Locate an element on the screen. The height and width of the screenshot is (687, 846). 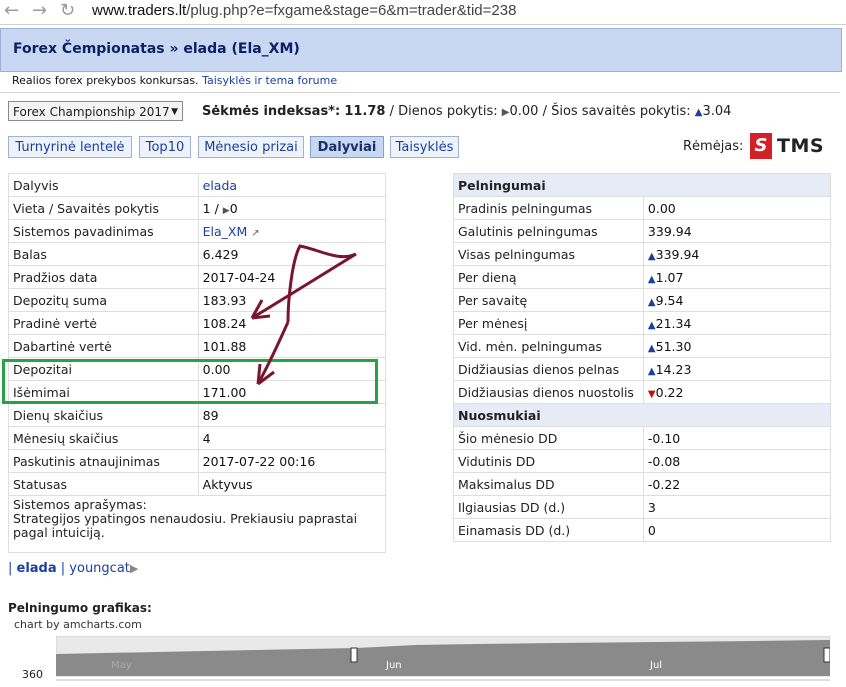
annotation-arrows is located at coordinates (303, 315).